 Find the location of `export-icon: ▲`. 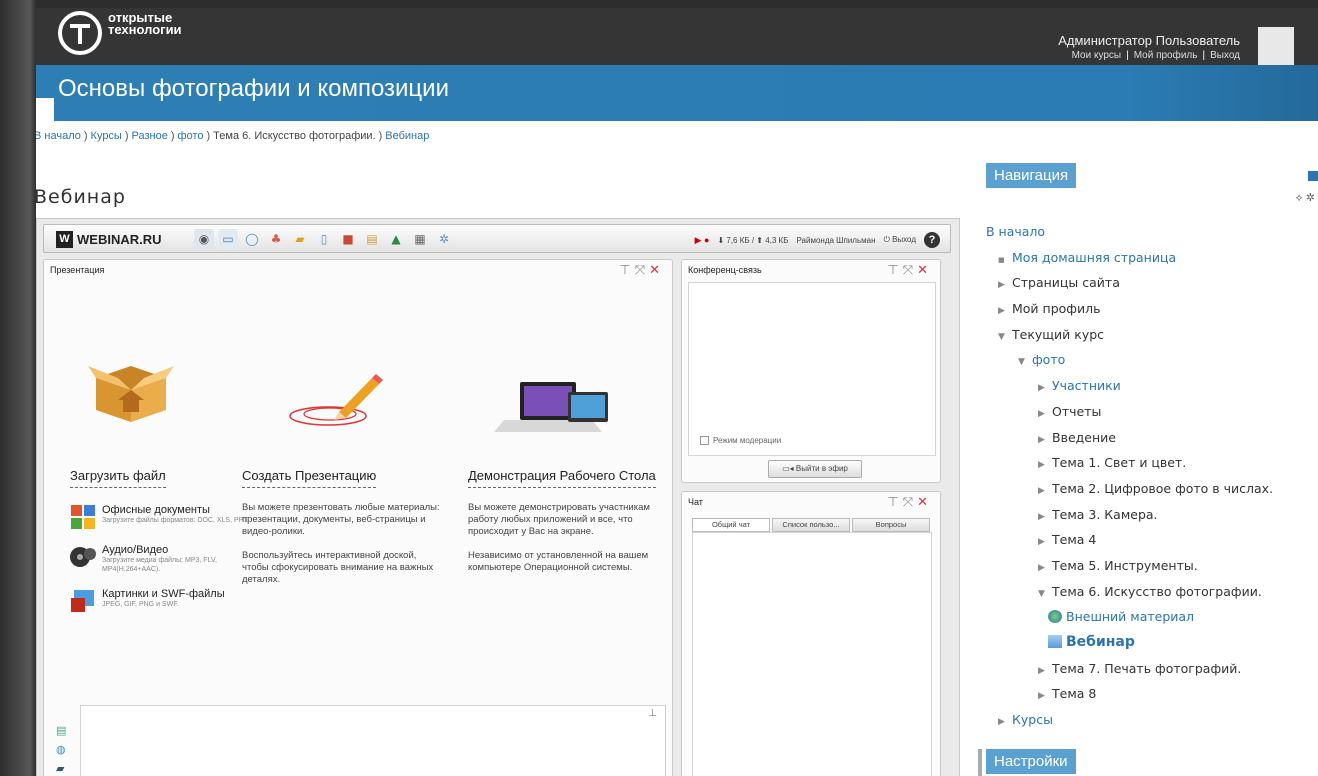

export-icon: ▲ is located at coordinates (396, 239).